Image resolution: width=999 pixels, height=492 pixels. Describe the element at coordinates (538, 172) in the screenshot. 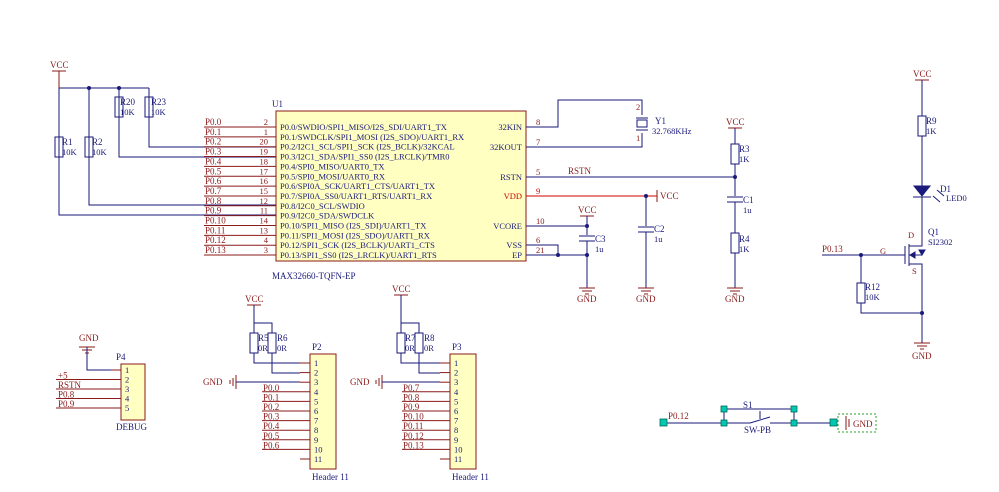

I see `u1-pin-number: 5` at that location.